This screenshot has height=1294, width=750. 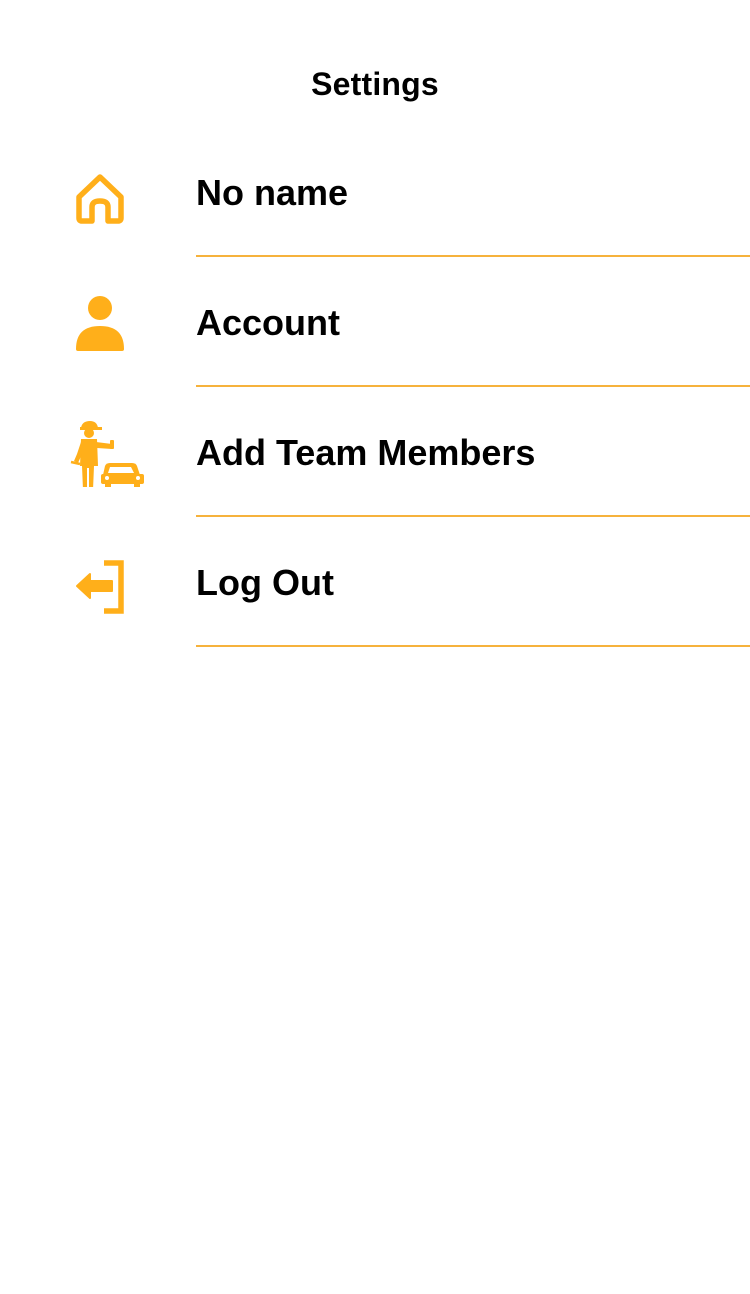 I want to click on menu-item-log-out: Log Out, so click(x=375, y=582).